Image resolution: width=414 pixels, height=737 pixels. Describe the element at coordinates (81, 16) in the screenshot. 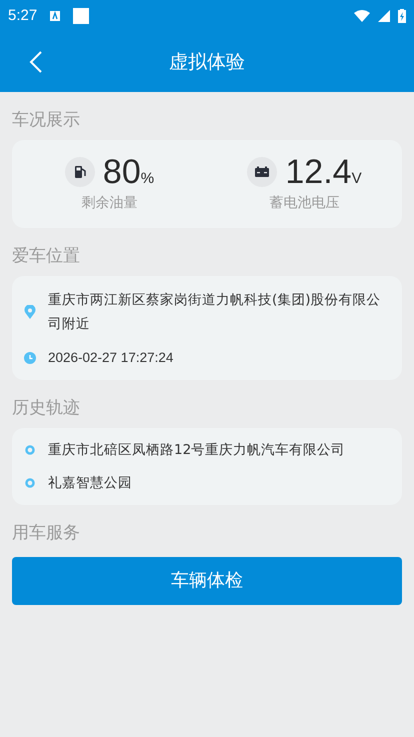

I see `notification-square-icon` at that location.